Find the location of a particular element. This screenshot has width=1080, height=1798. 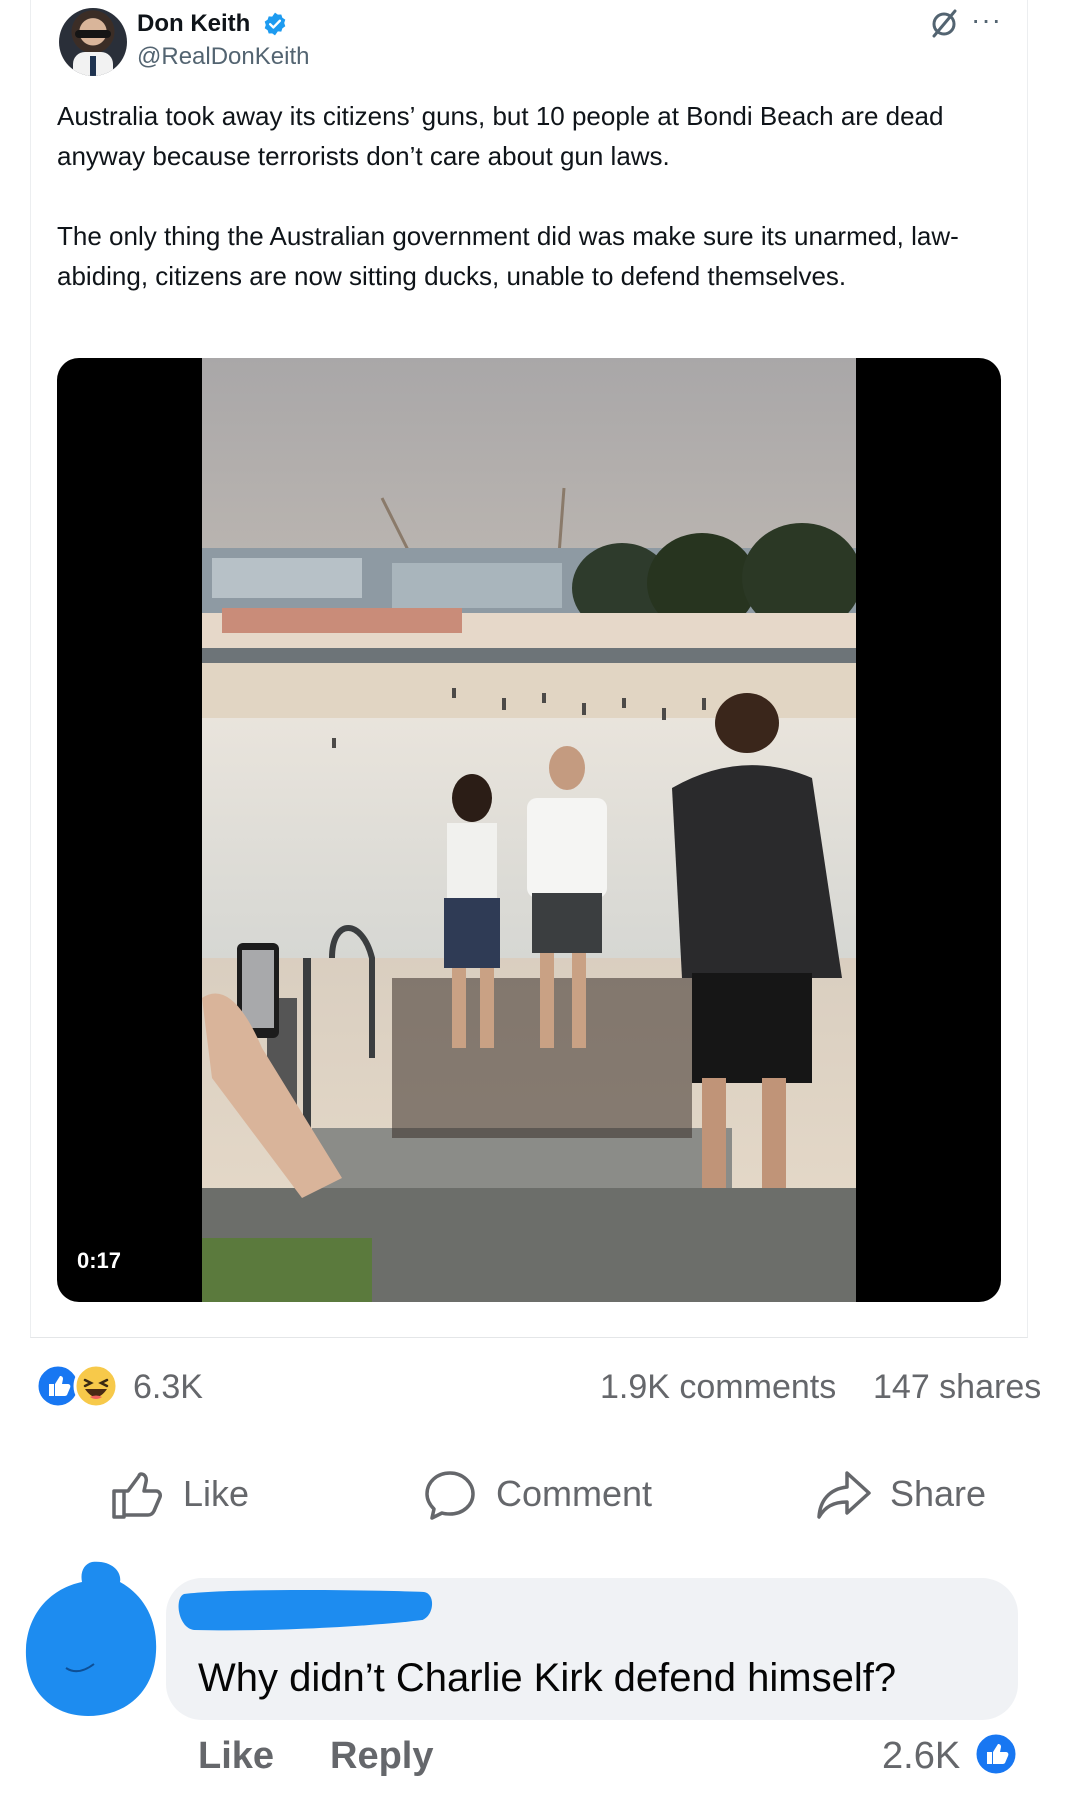

haha-reaction-icon is located at coordinates (96, 1386).